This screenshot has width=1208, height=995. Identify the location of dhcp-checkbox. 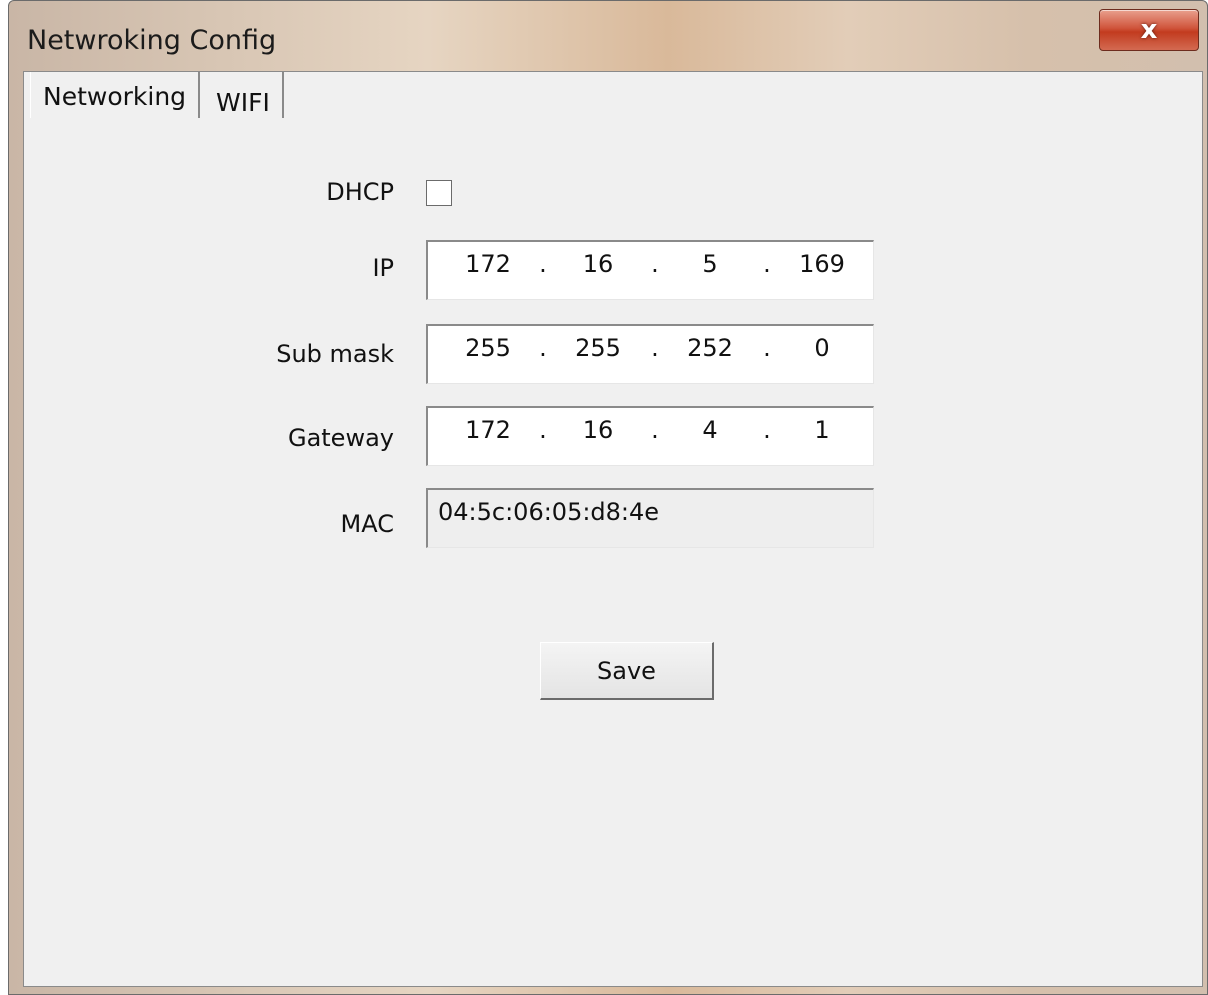
(439, 193).